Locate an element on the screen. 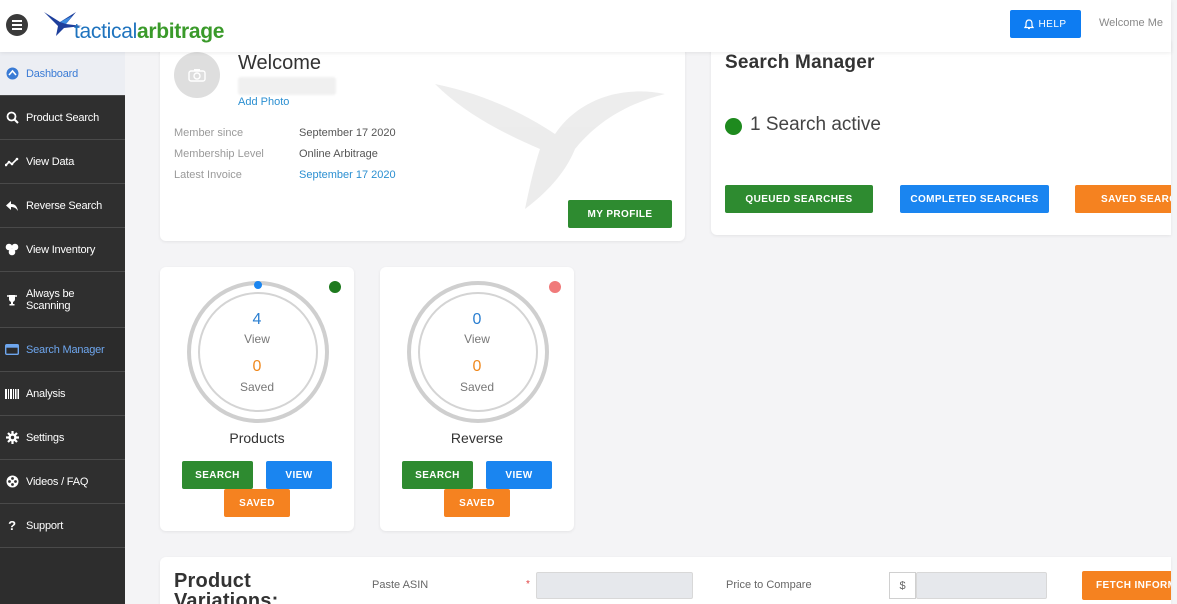 Image resolution: width=1177 pixels, height=604 pixels. sidebar-item-view-data: View Data is located at coordinates (62, 162).